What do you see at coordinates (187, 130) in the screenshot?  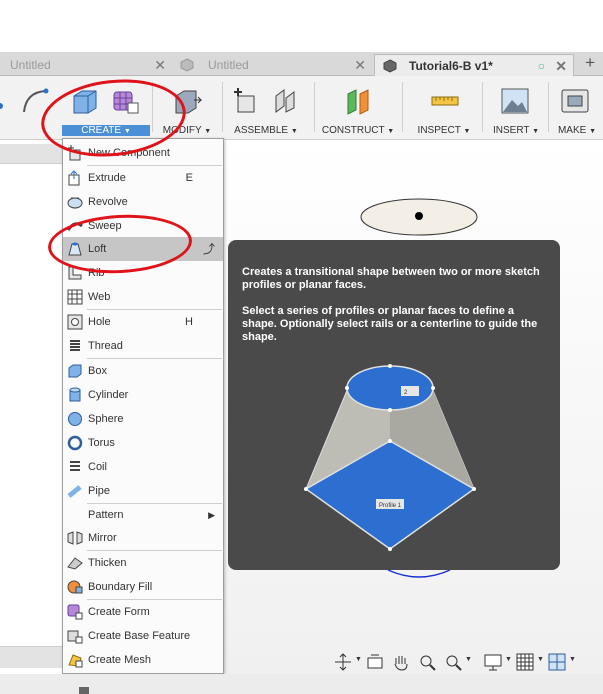 I see `modify-menu-button: MODIFY ▼` at bounding box center [187, 130].